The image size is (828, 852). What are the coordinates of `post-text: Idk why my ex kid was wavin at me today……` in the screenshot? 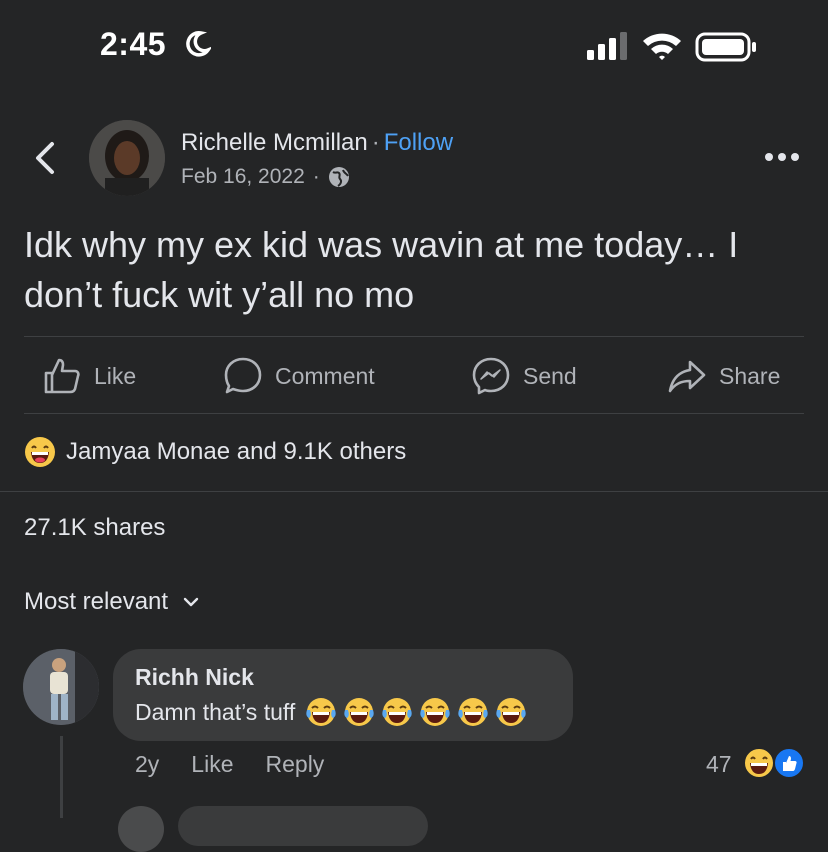 It's located at (381, 269).